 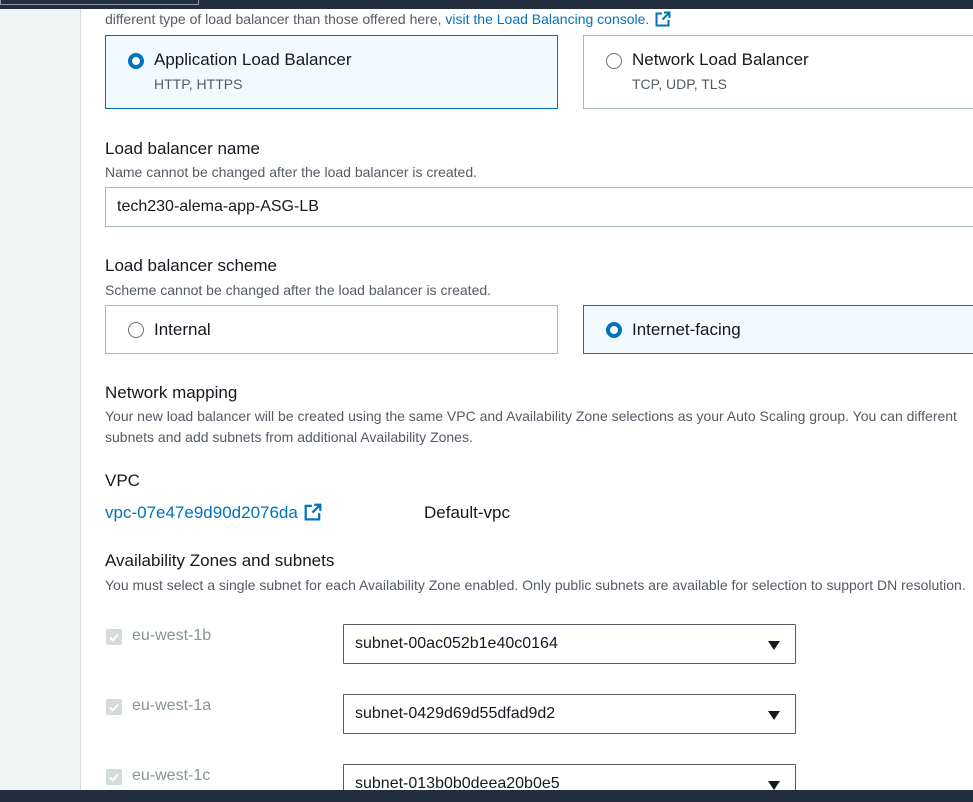 I want to click on vpc-label: VPC, so click(x=122, y=480).